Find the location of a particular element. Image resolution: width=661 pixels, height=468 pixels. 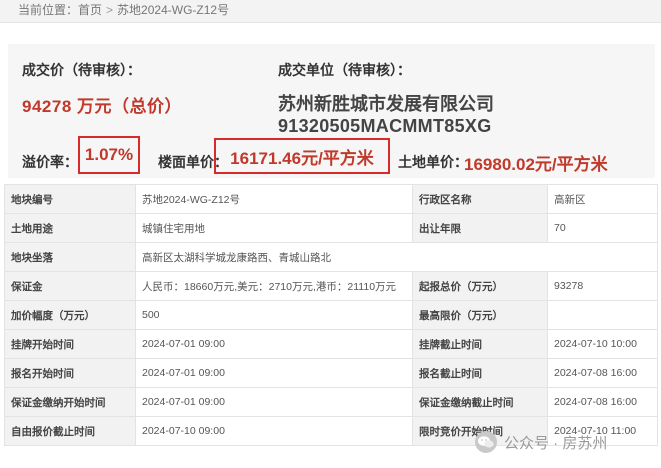

deal-price-value: 94278 万元（总价） is located at coordinates (102, 106).